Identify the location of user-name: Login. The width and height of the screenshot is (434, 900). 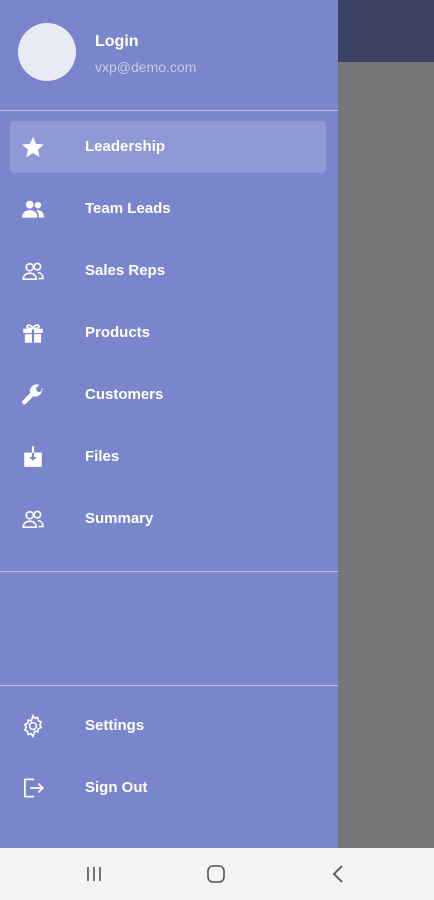
(117, 42).